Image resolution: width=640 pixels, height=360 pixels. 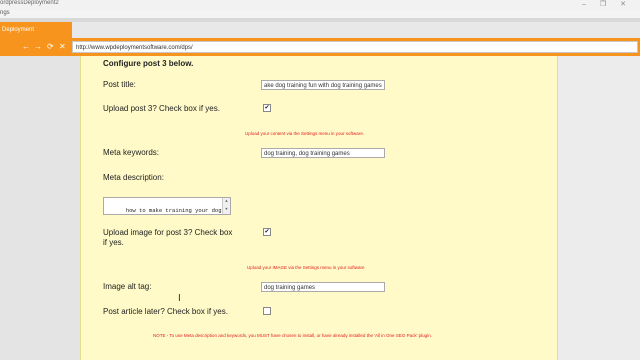 What do you see at coordinates (29, 3) in the screenshot?
I see `window-title: ordpressDeployment2` at bounding box center [29, 3].